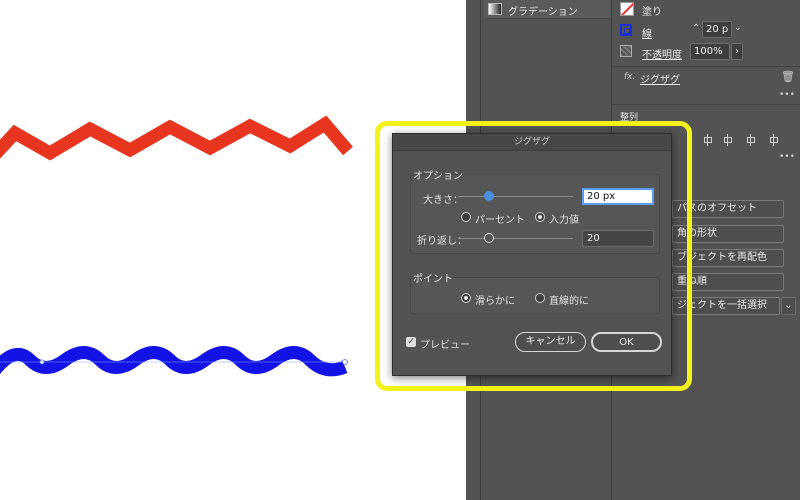  Describe the element at coordinates (543, 12) in the screenshot. I see `gradient-label: グラデーション` at that location.